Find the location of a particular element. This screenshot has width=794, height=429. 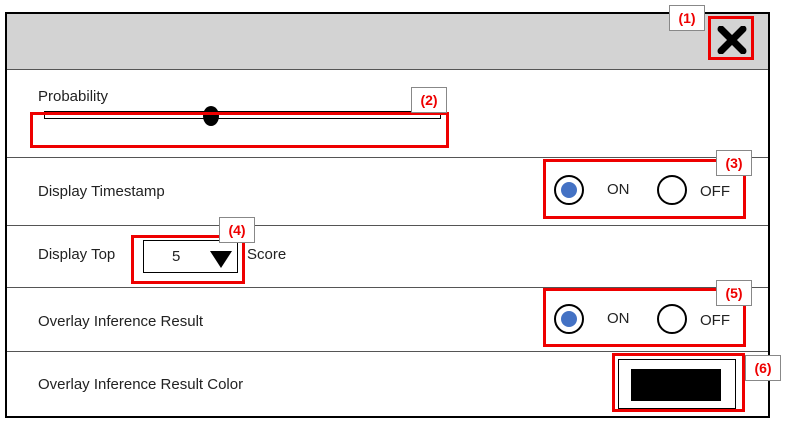

annotation-callout-2: (2) is located at coordinates (429, 100).